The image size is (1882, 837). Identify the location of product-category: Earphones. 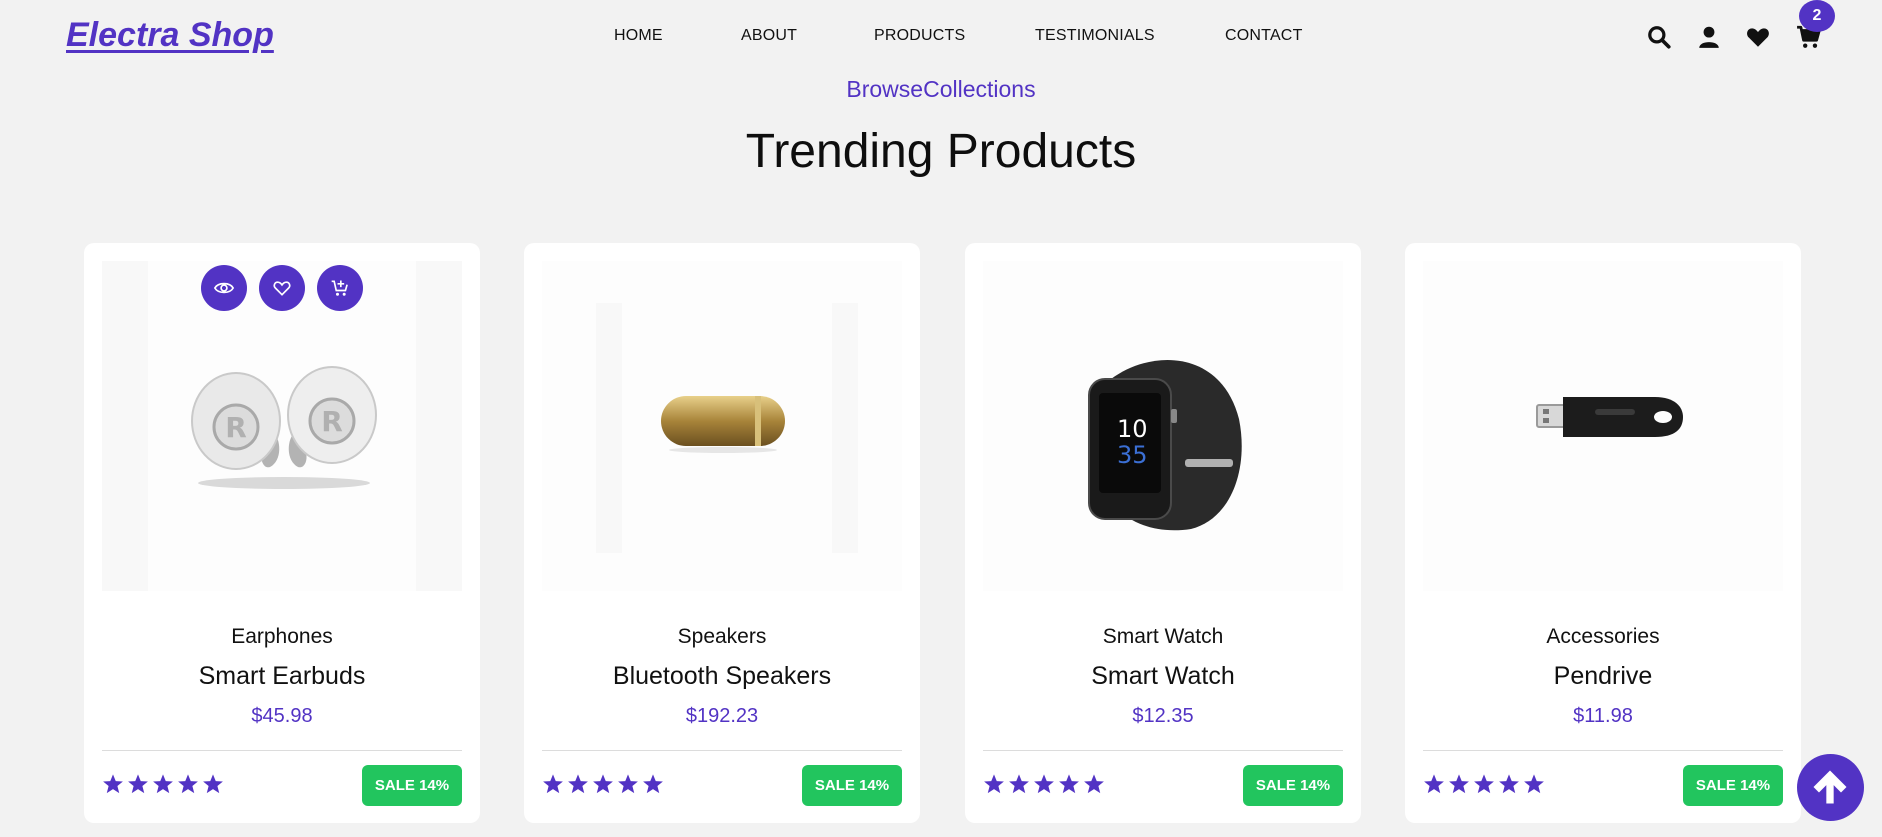
(282, 636).